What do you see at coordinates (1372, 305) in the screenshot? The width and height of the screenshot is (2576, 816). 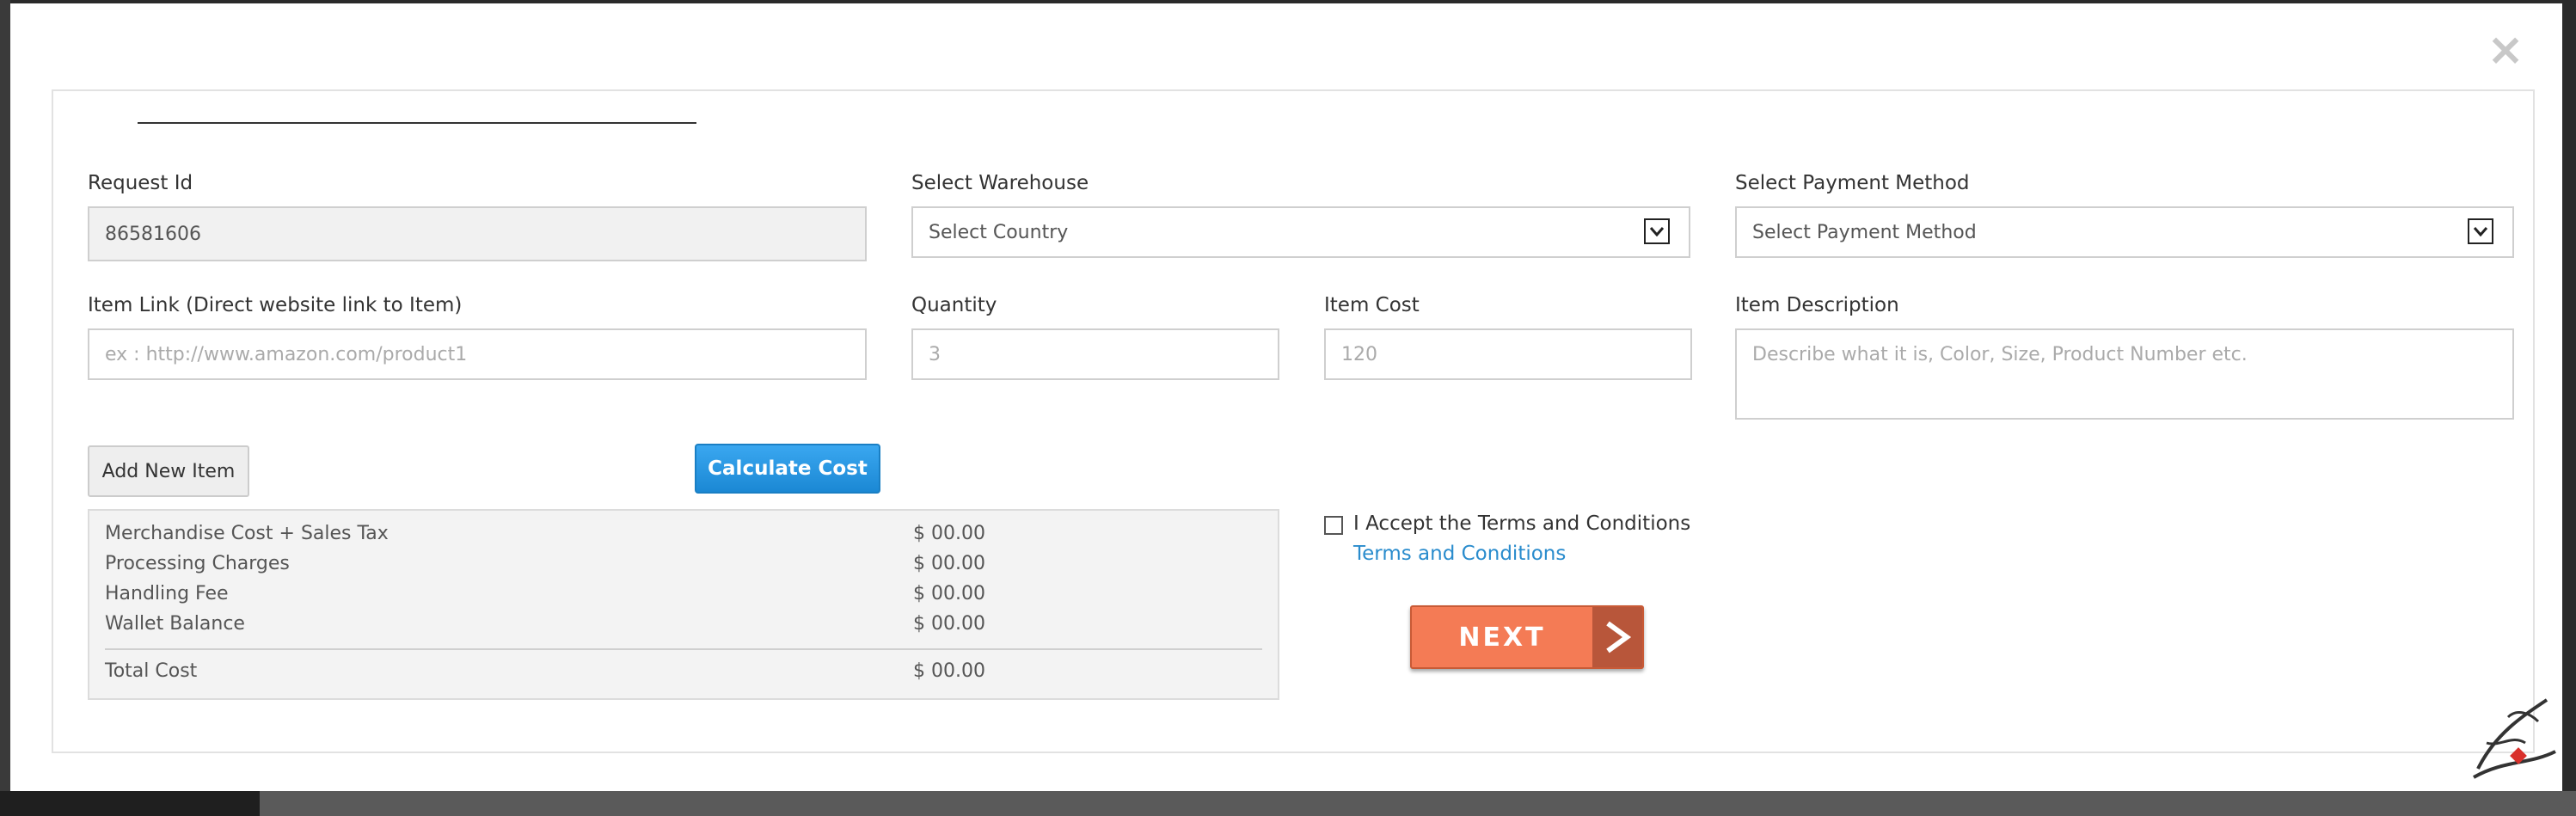 I see `item-cost-label: Item Cost` at bounding box center [1372, 305].